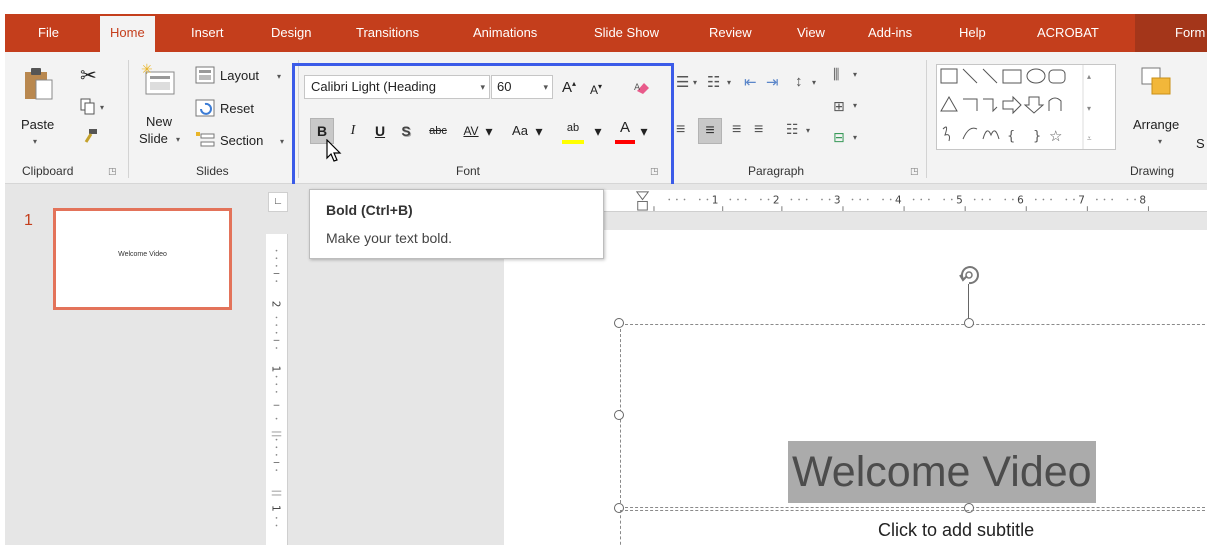  Describe the element at coordinates (776, 171) in the screenshot. I see `paragraph-group-label: Paragraph` at that location.